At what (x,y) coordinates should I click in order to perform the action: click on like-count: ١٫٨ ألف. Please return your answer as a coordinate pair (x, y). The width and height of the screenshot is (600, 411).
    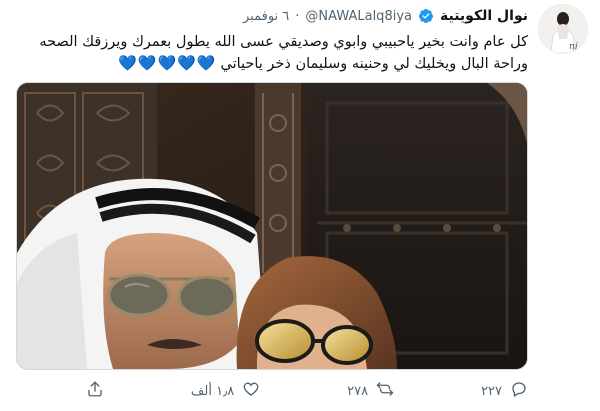
    Looking at the image, I should click on (212, 391).